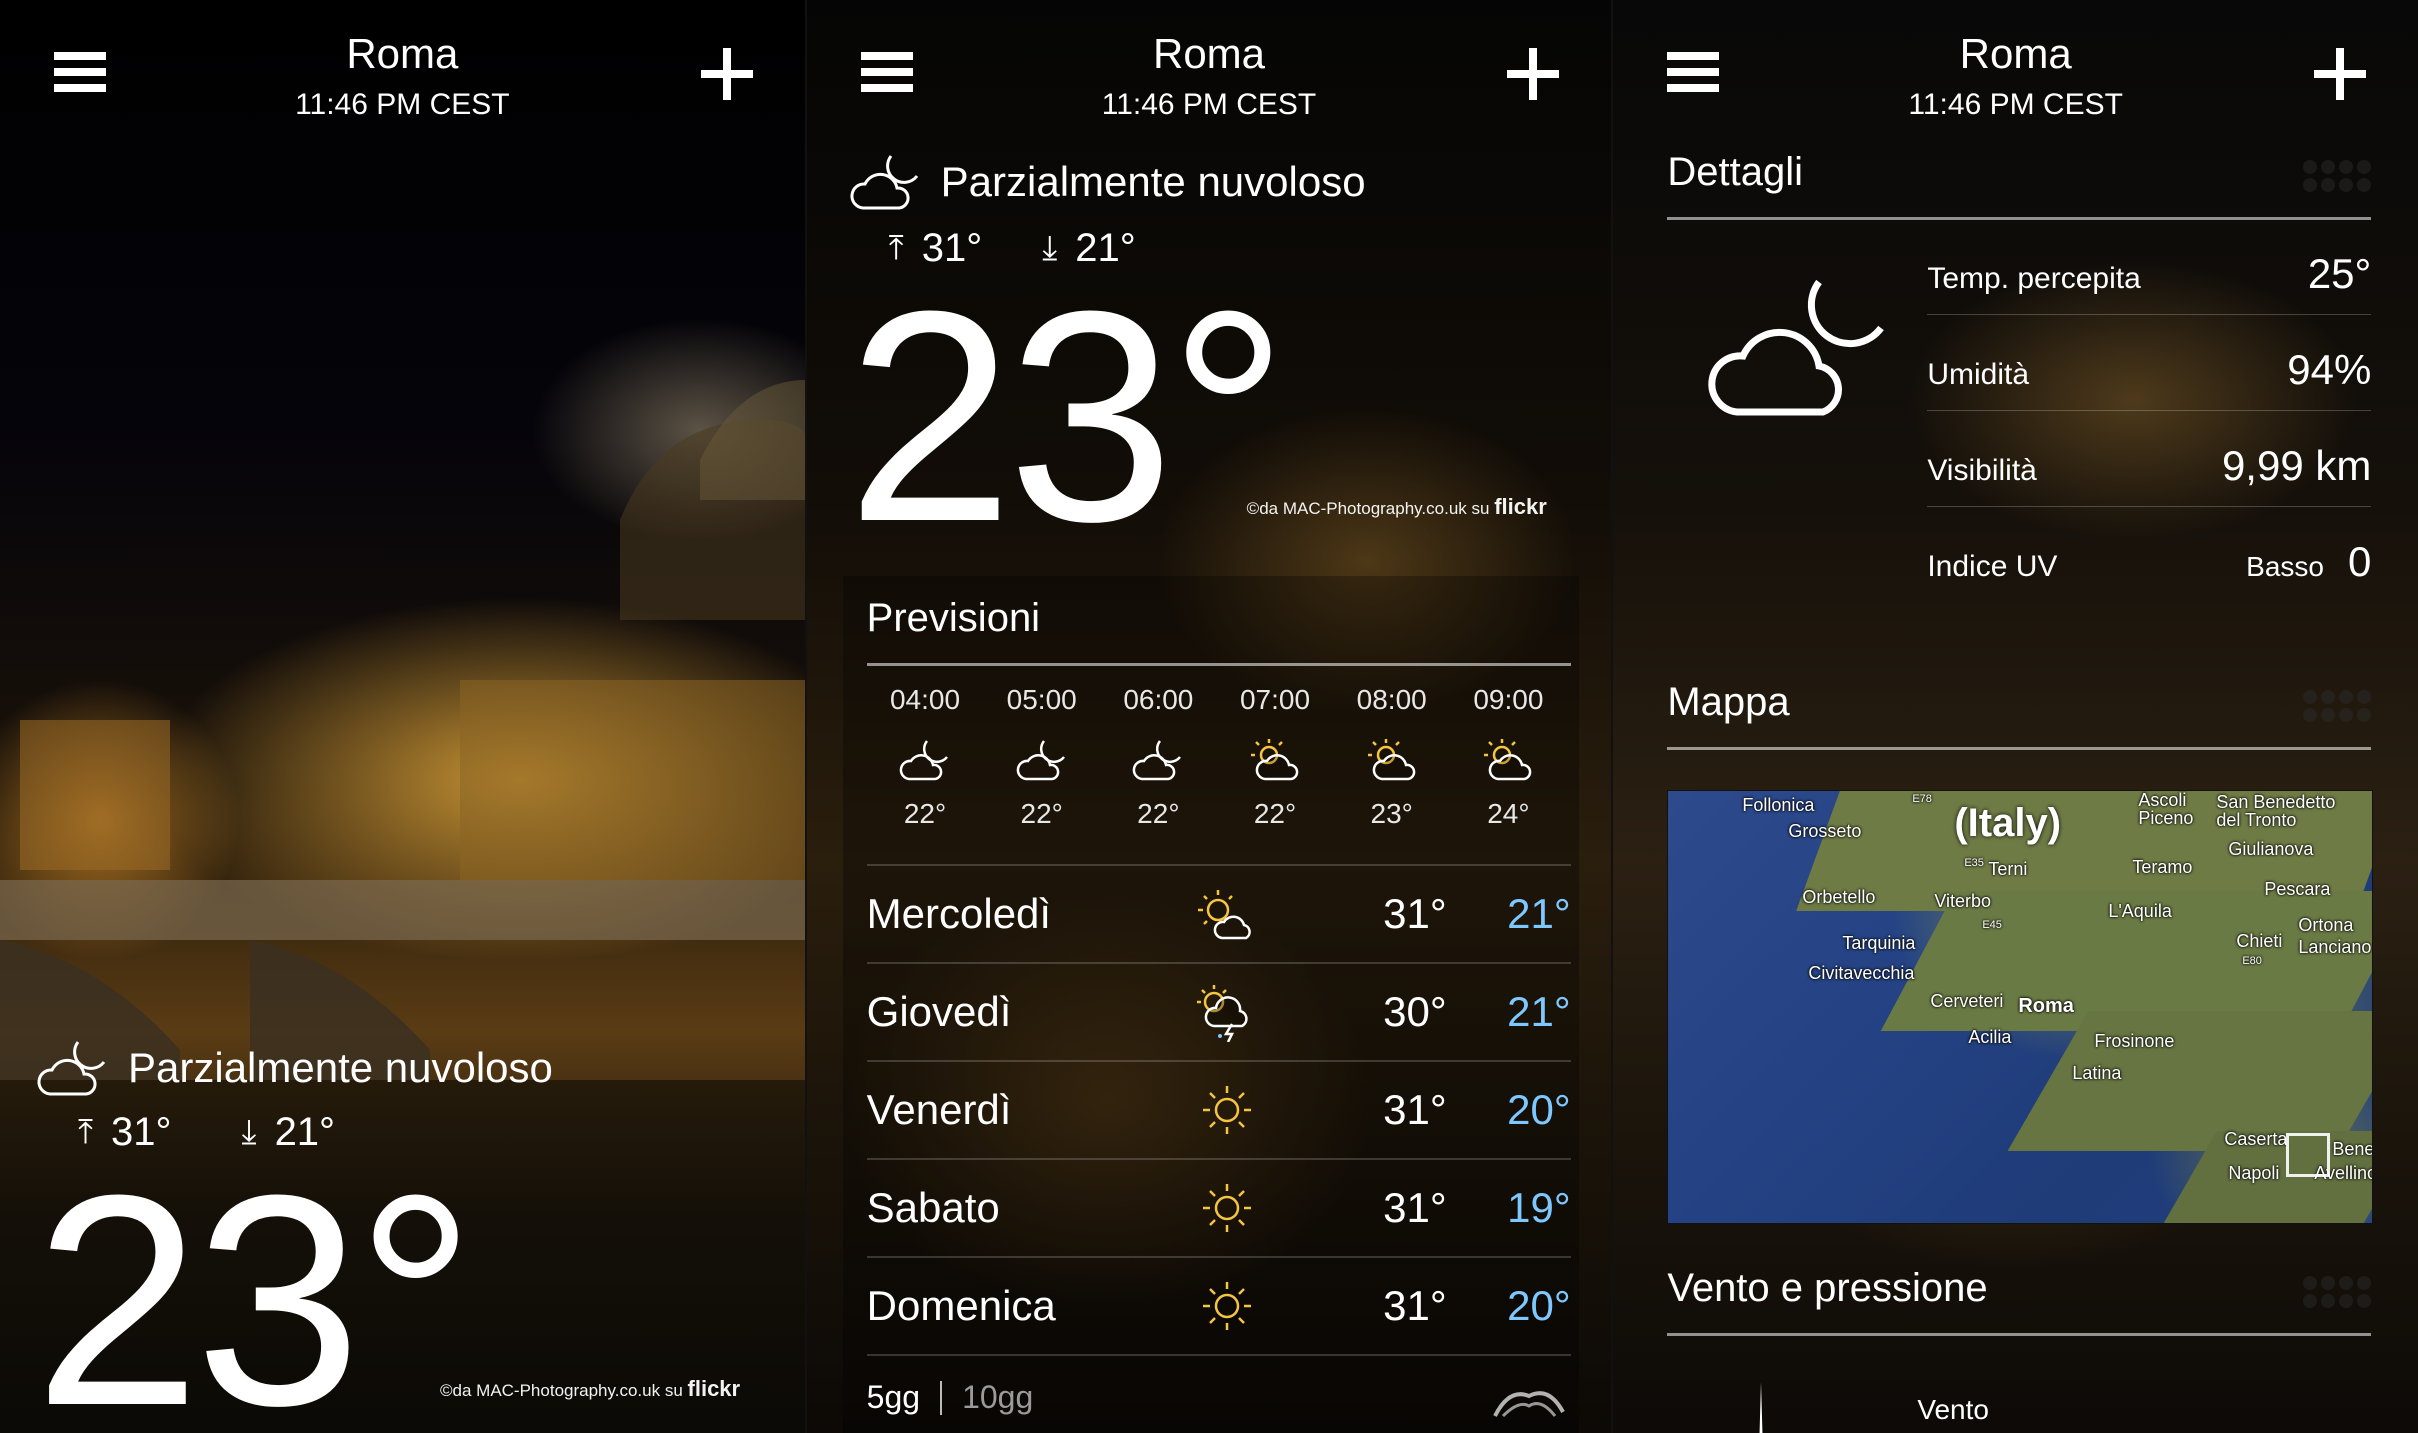 The width and height of the screenshot is (2418, 1433). Describe the element at coordinates (2149, 570) in the screenshot. I see `uv-row: Indice UV Basso 0` at that location.